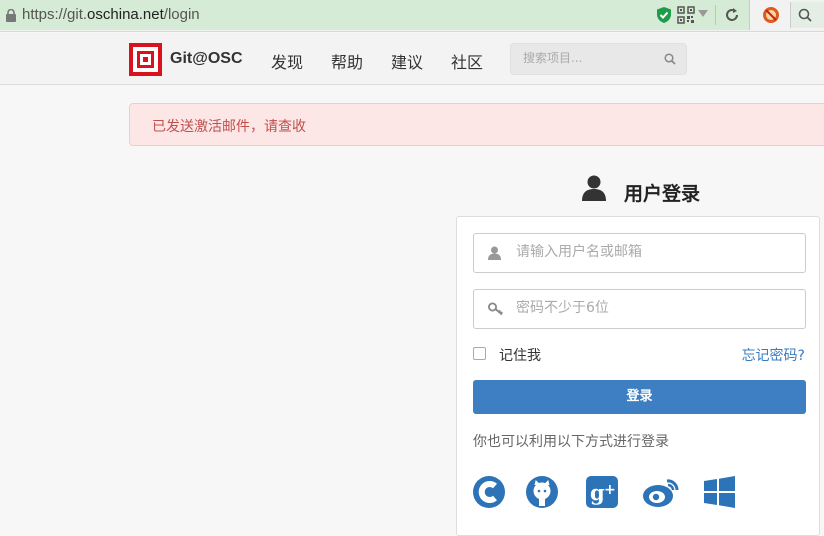  What do you see at coordinates (771, 15) in the screenshot?
I see `adblock-icon` at bounding box center [771, 15].